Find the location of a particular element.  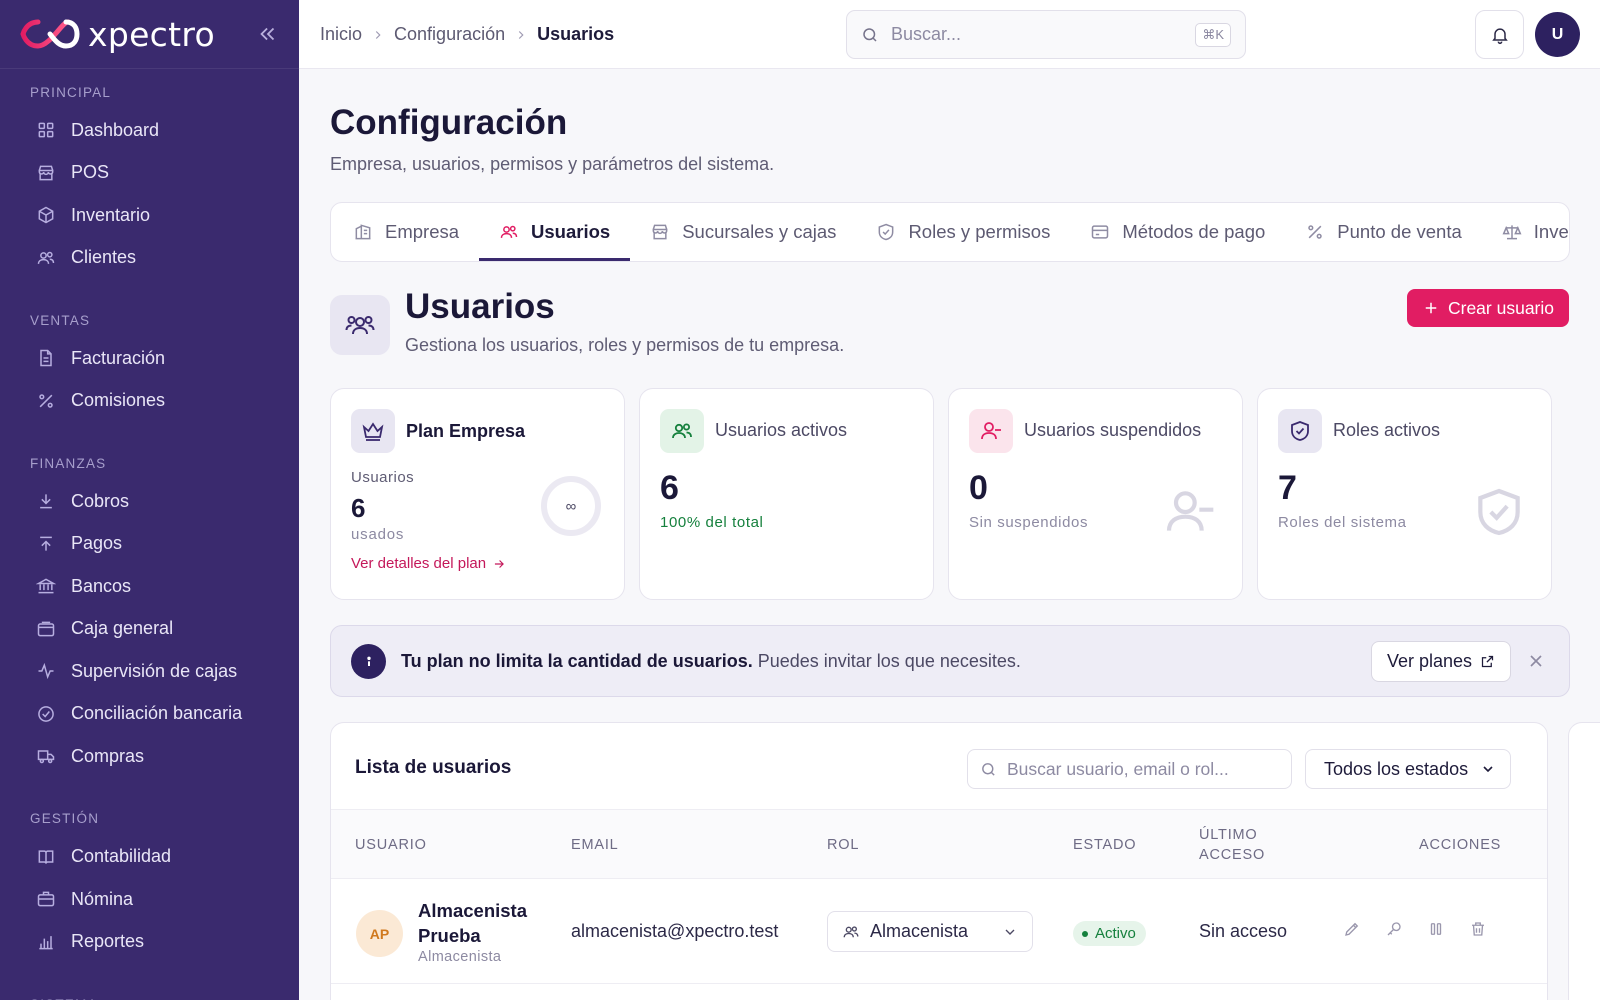

logo-row: xpectro is located at coordinates (149, 34).